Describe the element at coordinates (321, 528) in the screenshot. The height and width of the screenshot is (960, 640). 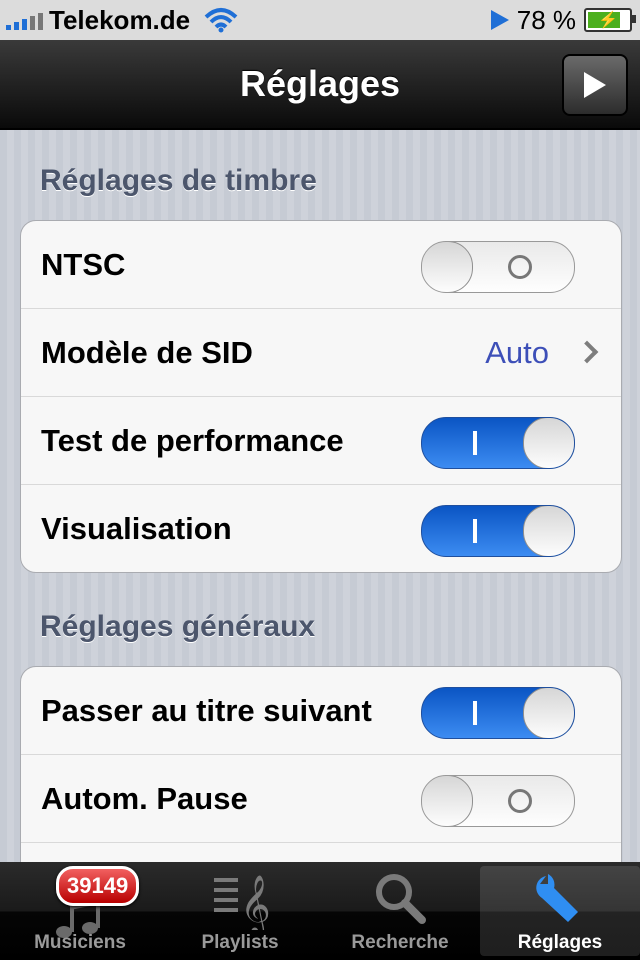
I see `setting-row-visualisation: Visualisation` at that location.